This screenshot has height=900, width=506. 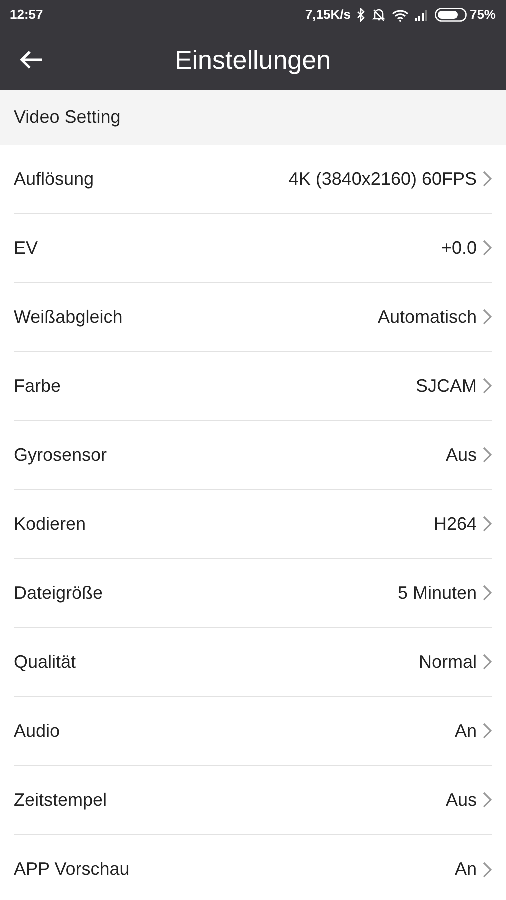 What do you see at coordinates (69, 317) in the screenshot?
I see `setting-label: Weißabgleich` at bounding box center [69, 317].